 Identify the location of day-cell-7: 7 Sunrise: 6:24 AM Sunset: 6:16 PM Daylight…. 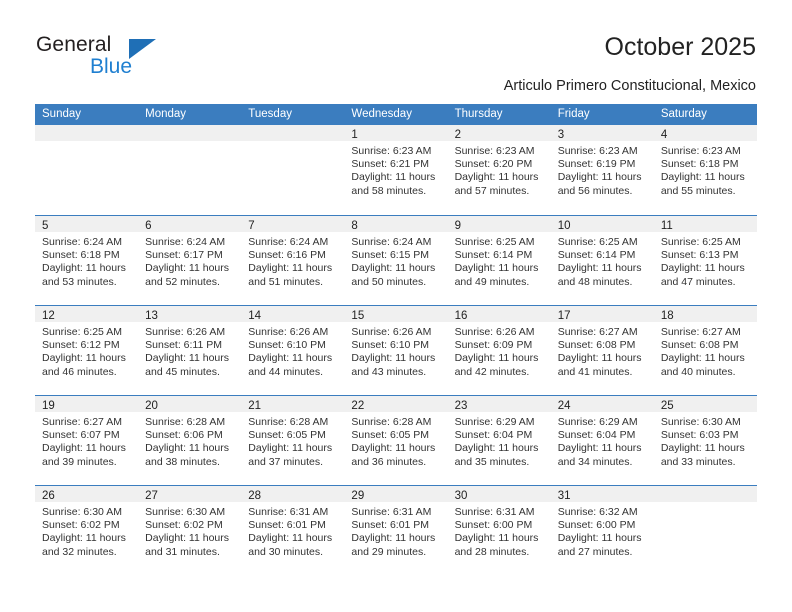
(293, 260).